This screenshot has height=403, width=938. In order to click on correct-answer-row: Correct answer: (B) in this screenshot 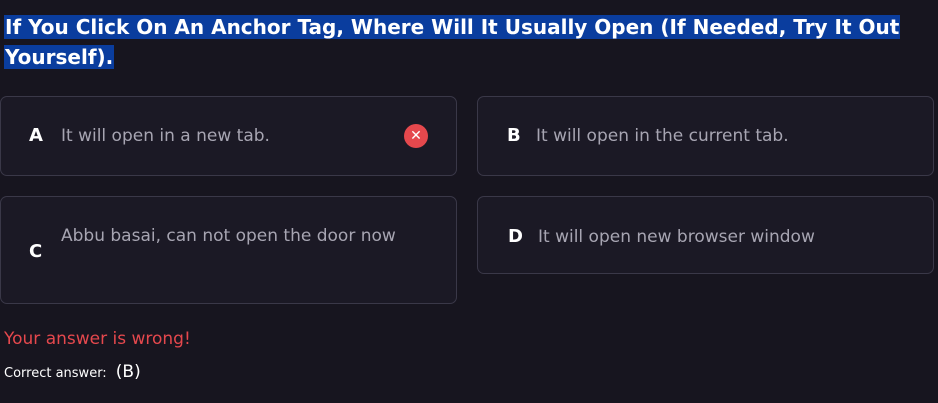, I will do `click(72, 372)`.